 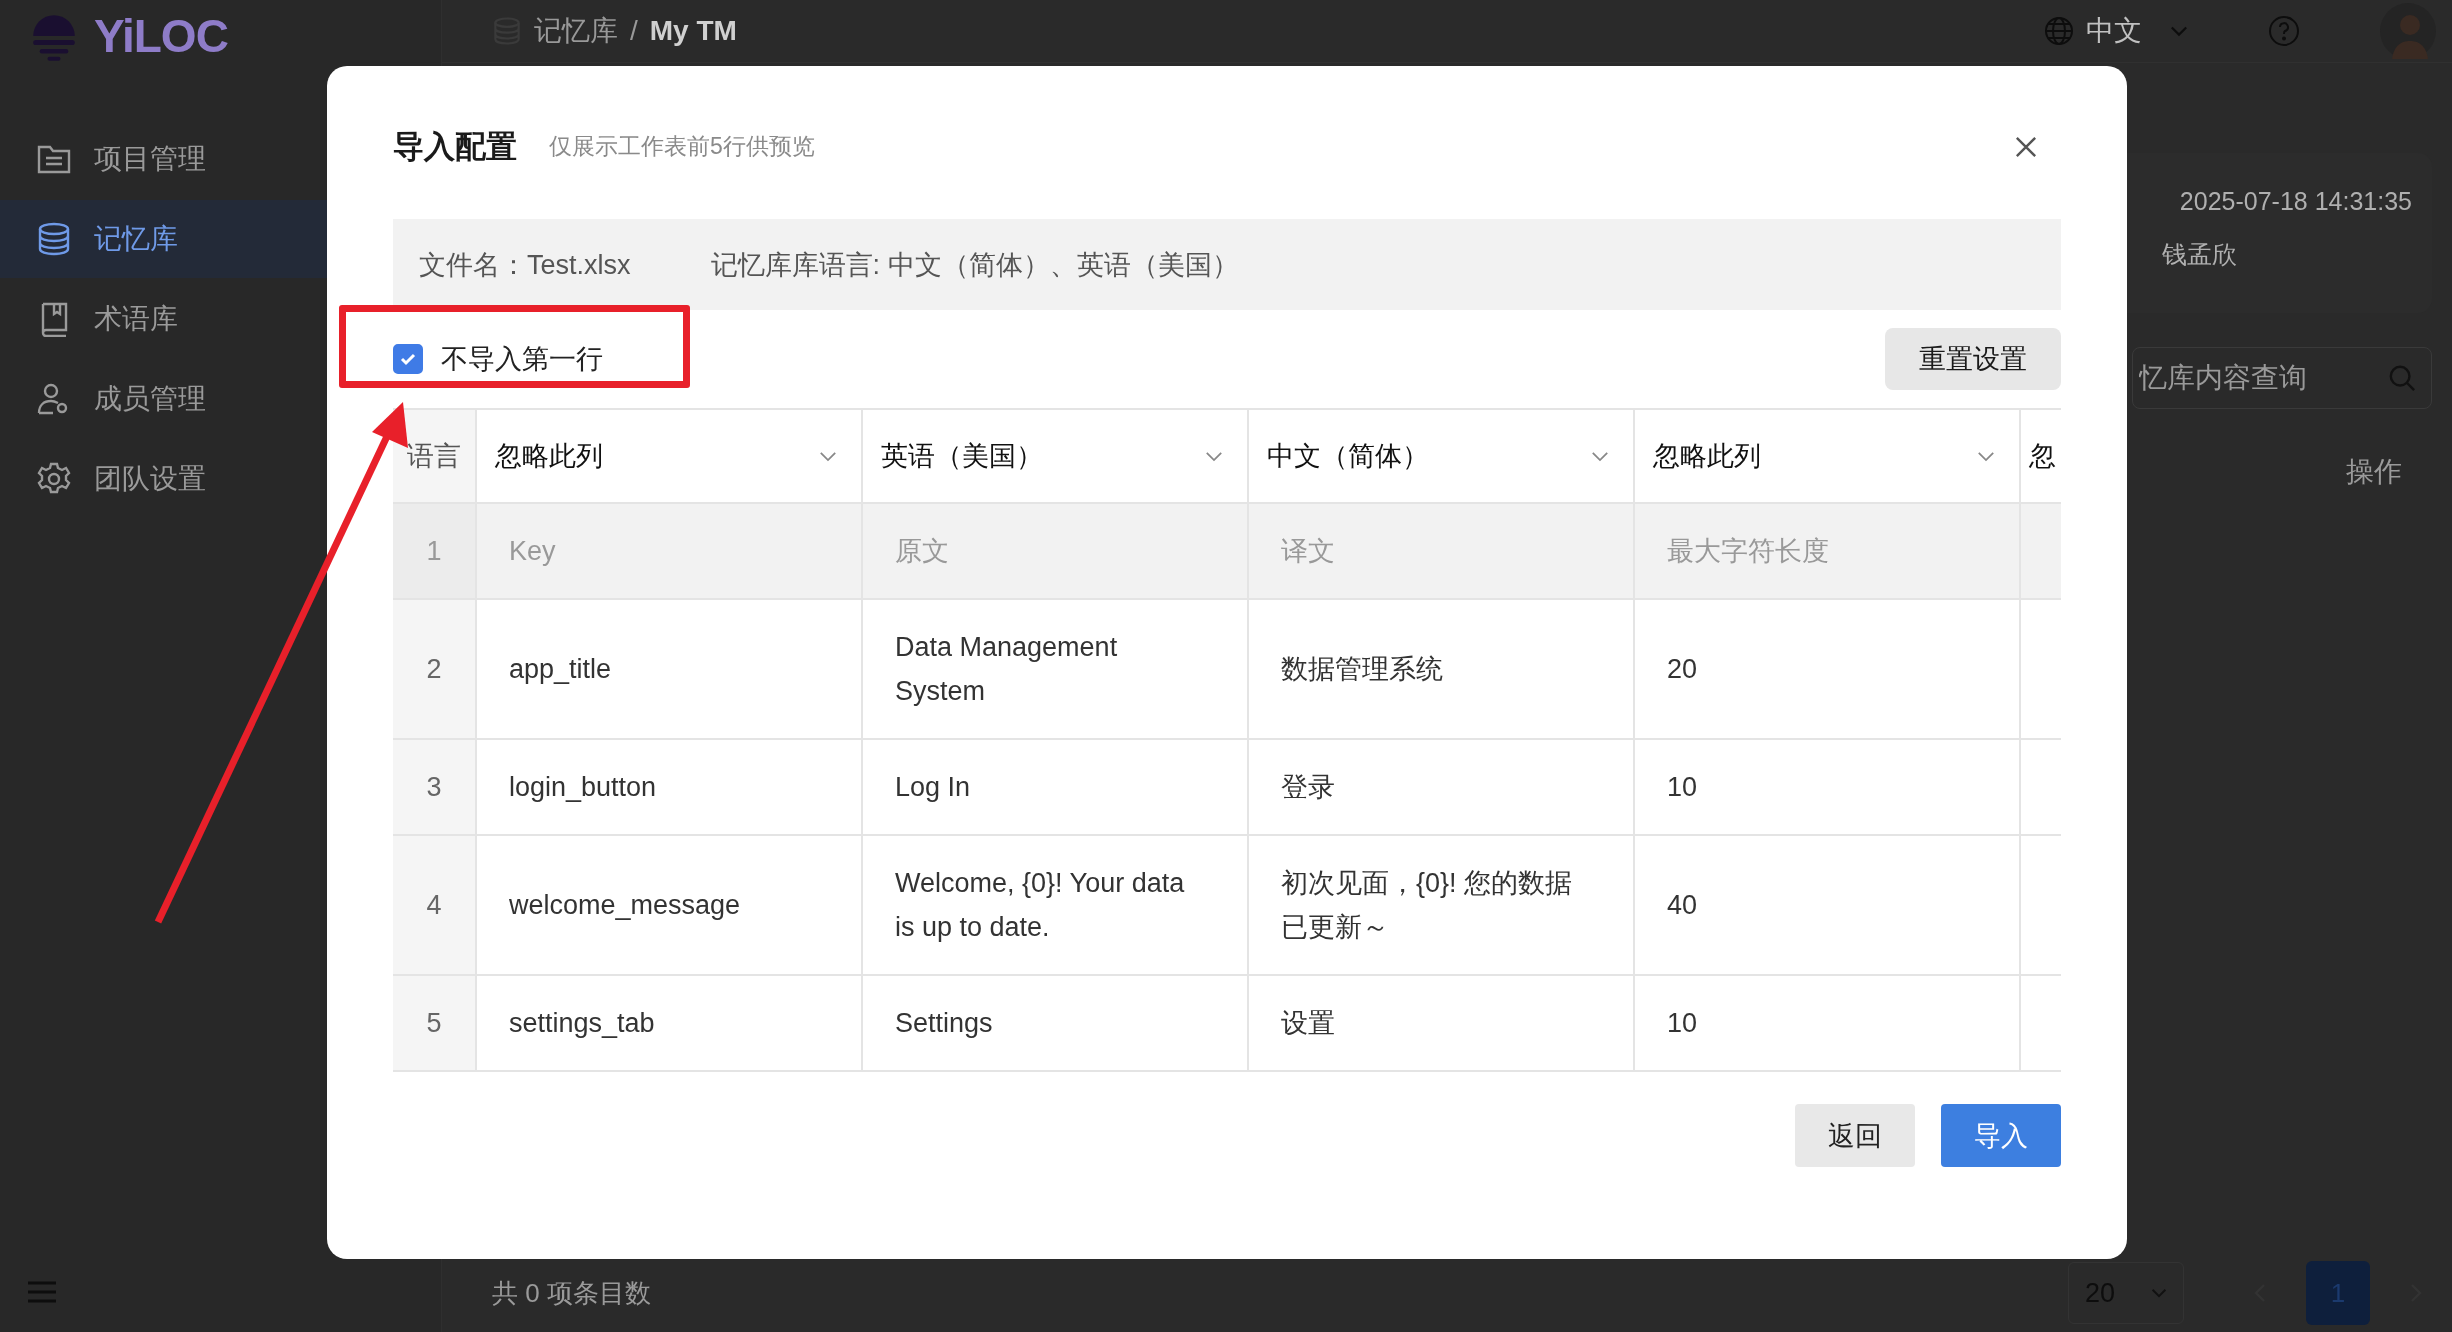 I want to click on import-button: 导入, so click(x=2001, y=1135).